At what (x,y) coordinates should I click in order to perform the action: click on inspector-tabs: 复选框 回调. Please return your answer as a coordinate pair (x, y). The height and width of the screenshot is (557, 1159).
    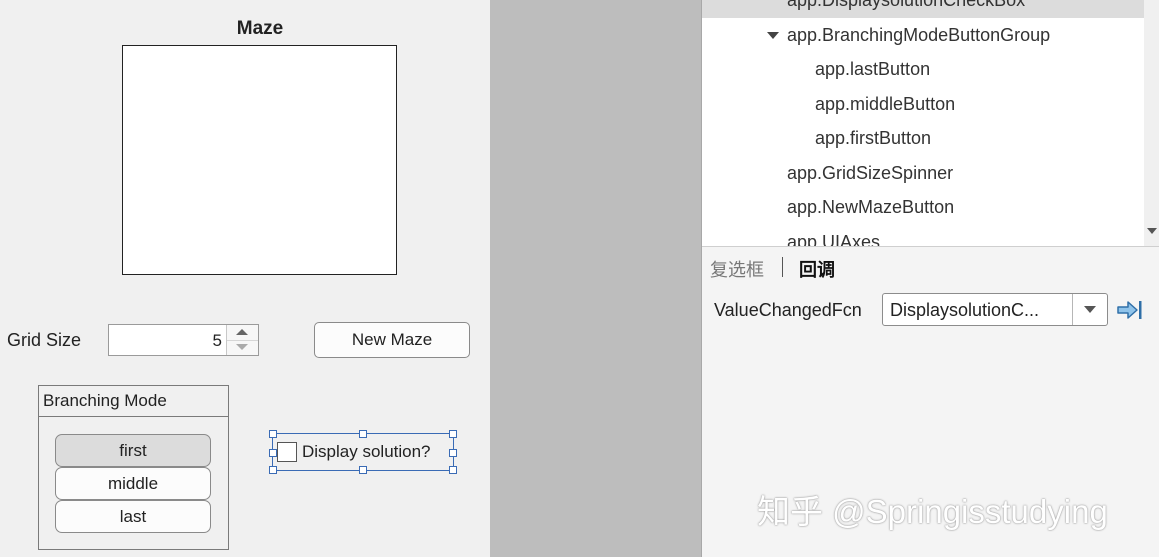
    Looking at the image, I should click on (930, 266).